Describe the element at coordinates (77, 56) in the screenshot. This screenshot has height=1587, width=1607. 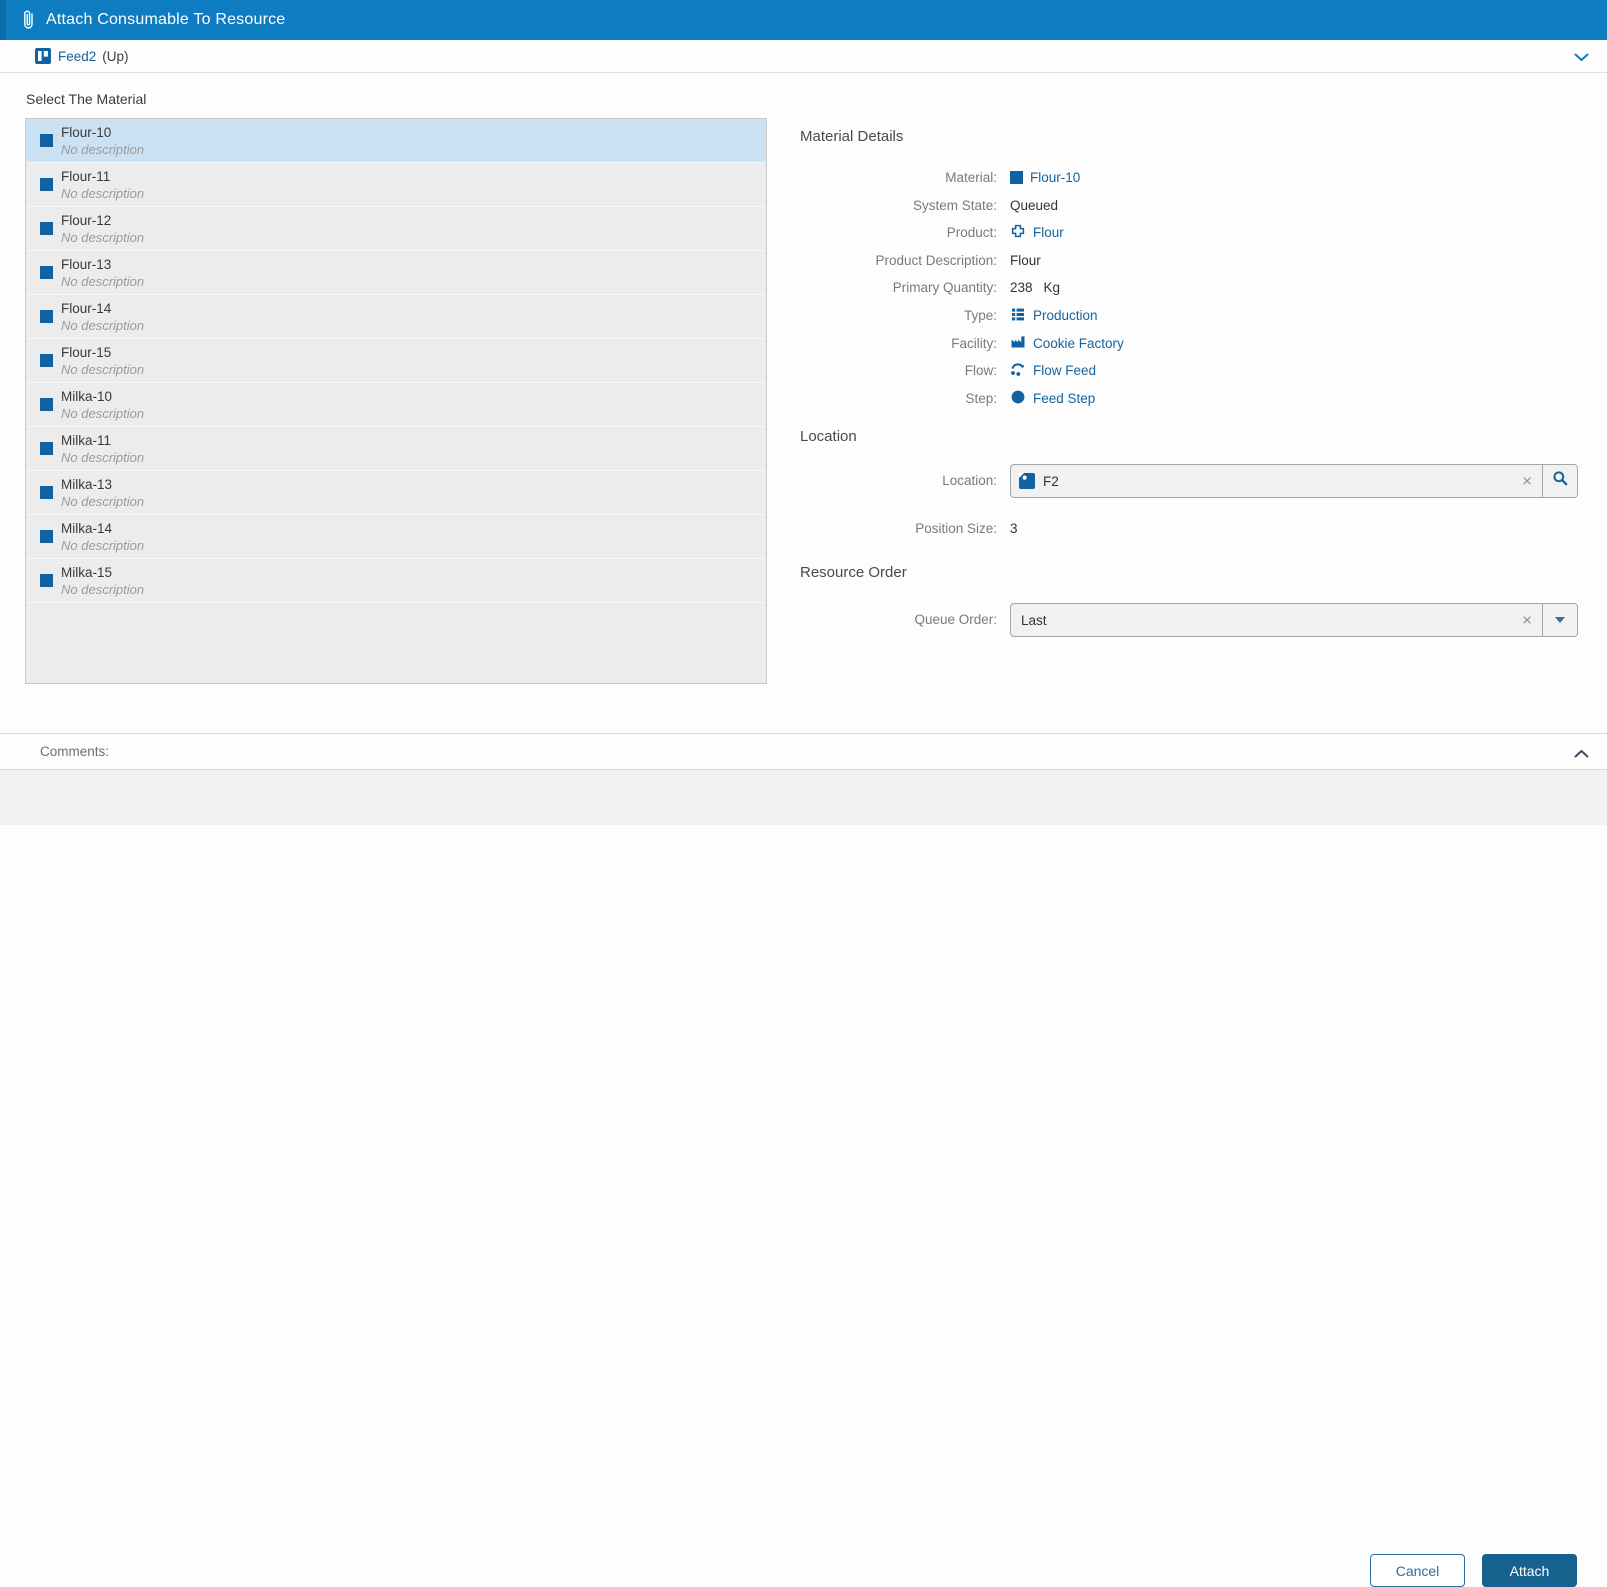
I see `resource-name: Feed2` at that location.